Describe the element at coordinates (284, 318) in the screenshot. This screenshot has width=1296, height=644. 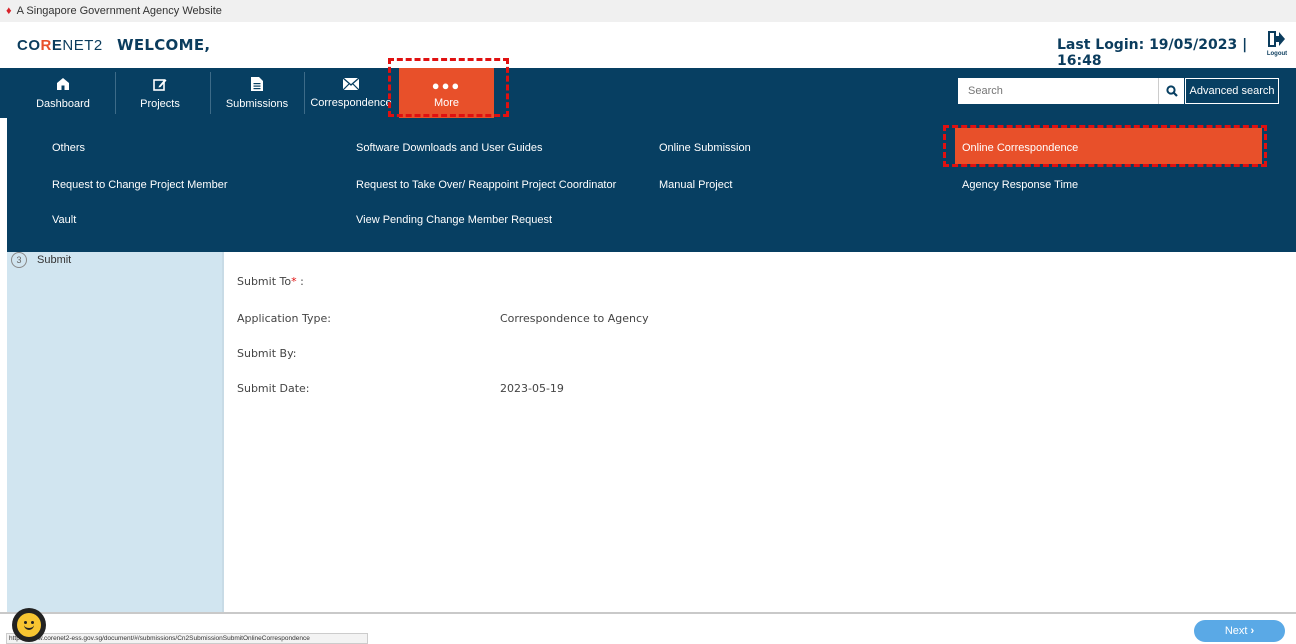
I see `application-type-label: Application Type:` at that location.